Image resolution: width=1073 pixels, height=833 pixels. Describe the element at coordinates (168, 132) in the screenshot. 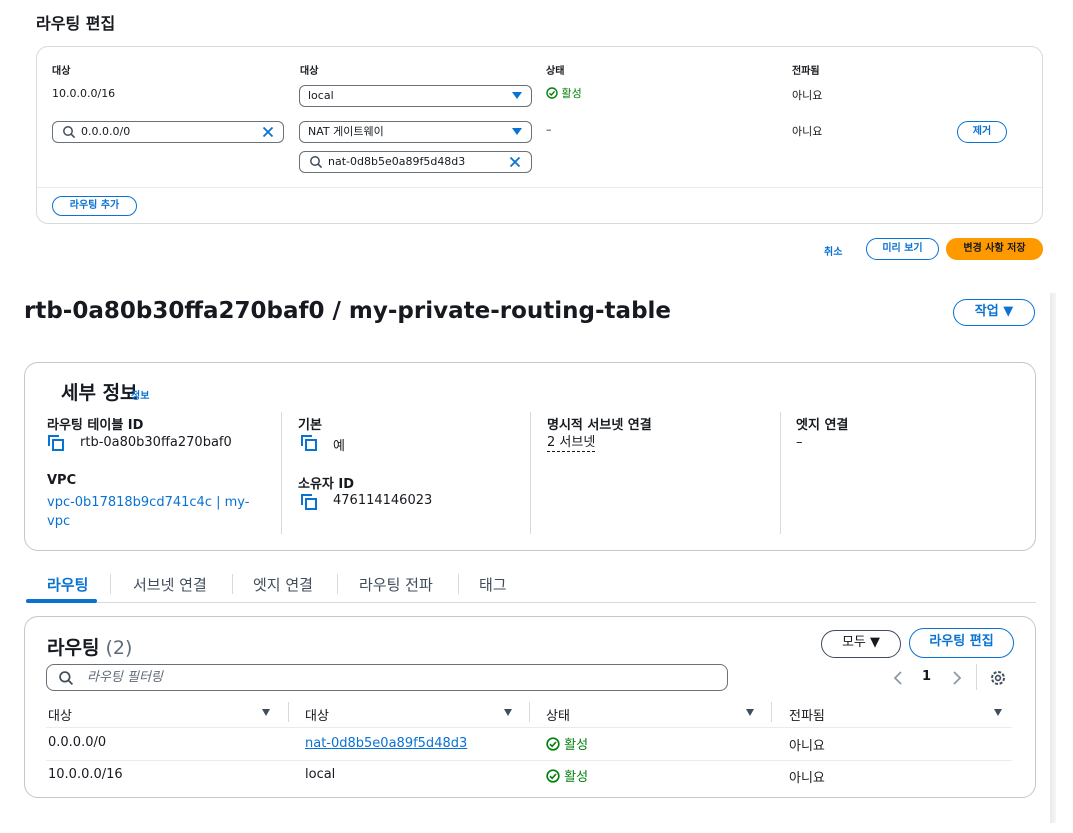

I see `edit-row2-destination-input: 0.0.0.0/0` at that location.